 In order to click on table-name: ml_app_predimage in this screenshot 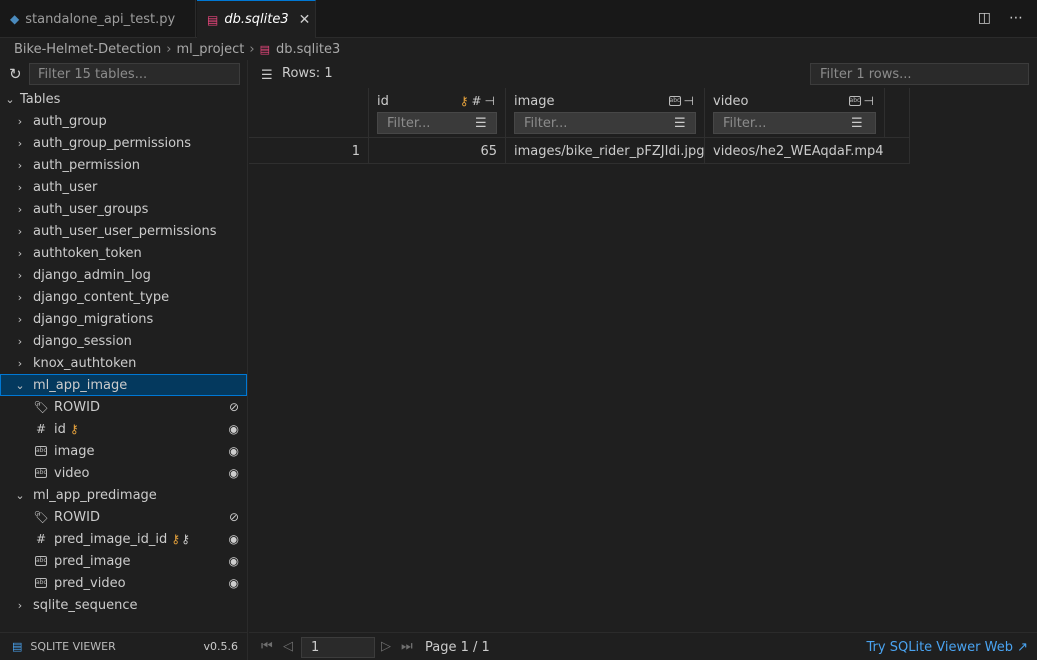, I will do `click(95, 495)`.